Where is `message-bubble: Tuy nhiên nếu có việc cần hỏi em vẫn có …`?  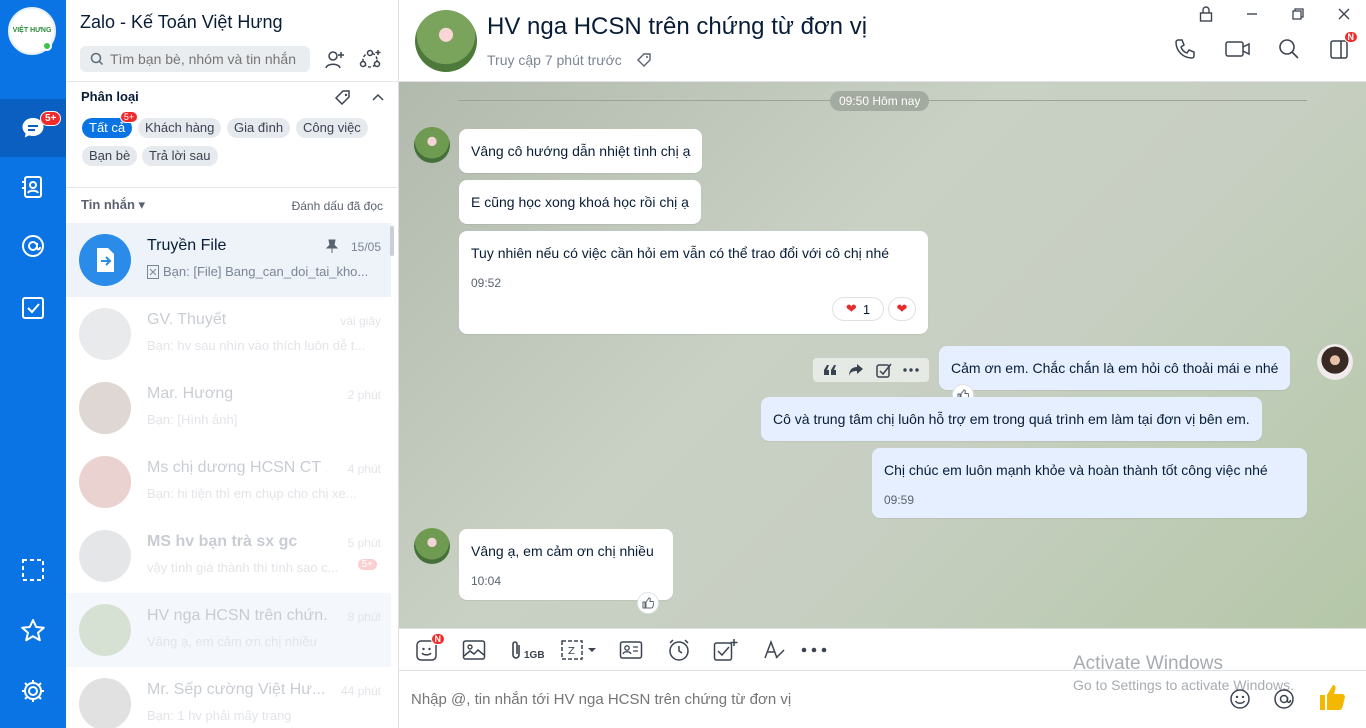 message-bubble: Tuy nhiên nếu có việc cần hỏi em vẫn có … is located at coordinates (693, 282).